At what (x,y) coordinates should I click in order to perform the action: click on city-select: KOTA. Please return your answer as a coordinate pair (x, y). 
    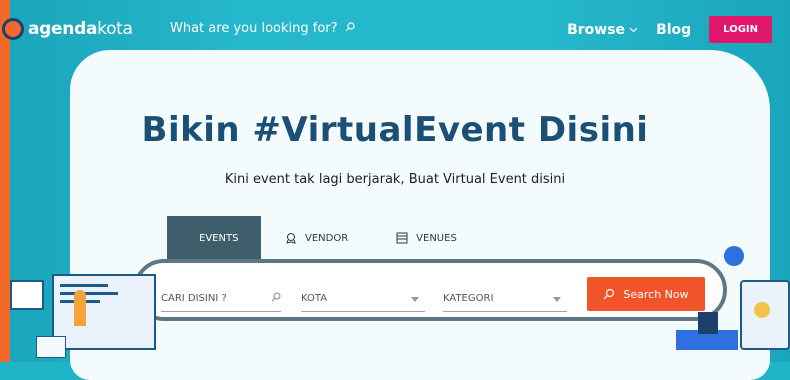
    Looking at the image, I should click on (363, 300).